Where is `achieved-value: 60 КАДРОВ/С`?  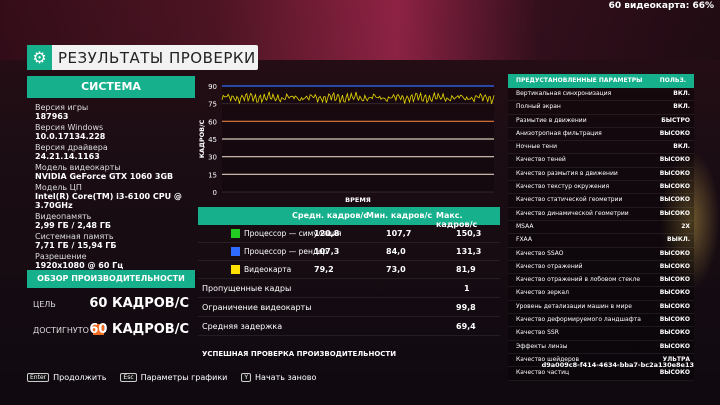 achieved-value: 60 КАДРОВ/С is located at coordinates (139, 329).